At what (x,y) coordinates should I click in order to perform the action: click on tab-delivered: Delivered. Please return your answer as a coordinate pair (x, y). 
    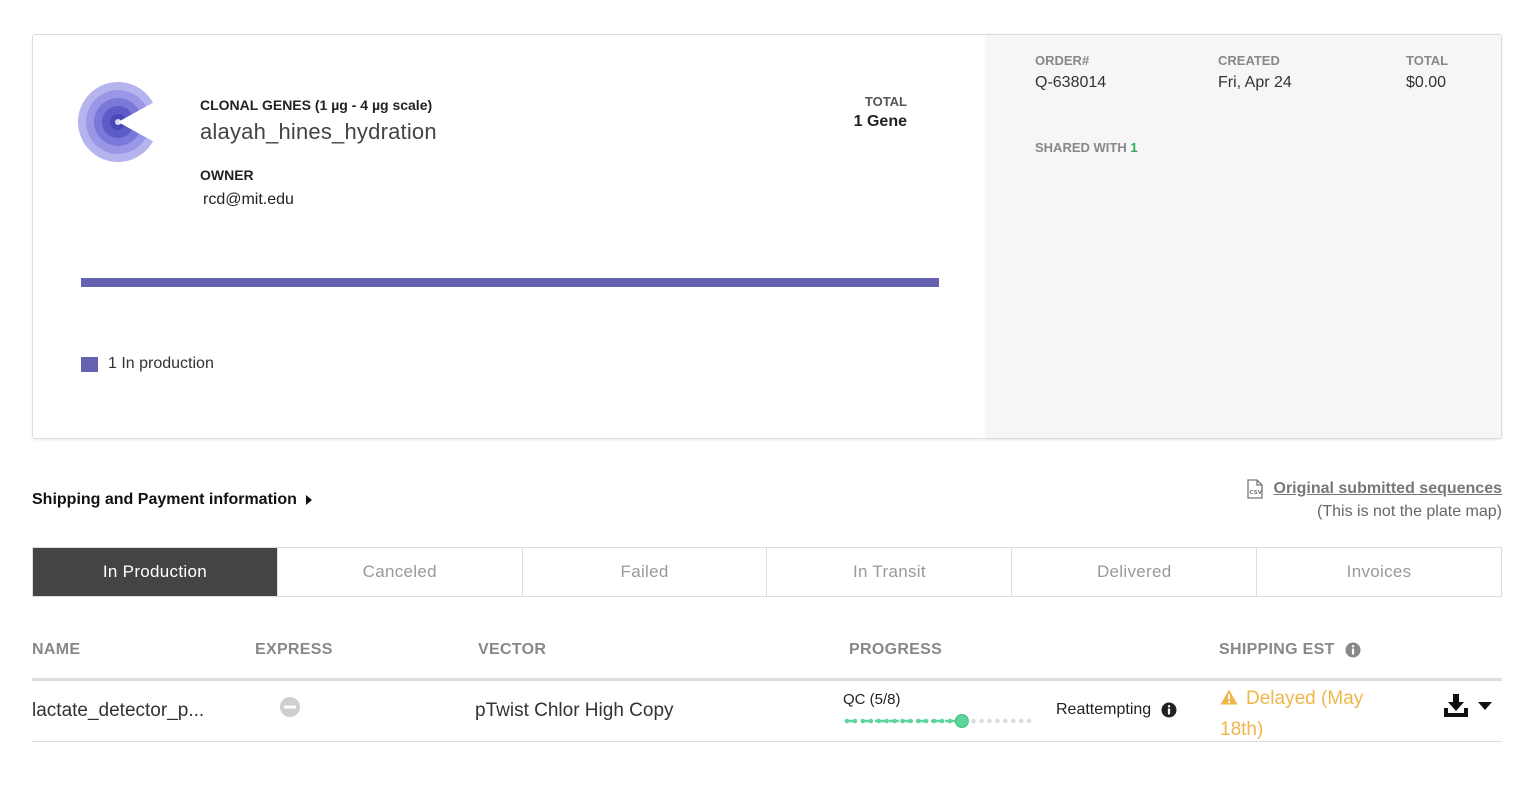
    Looking at the image, I should click on (1135, 572).